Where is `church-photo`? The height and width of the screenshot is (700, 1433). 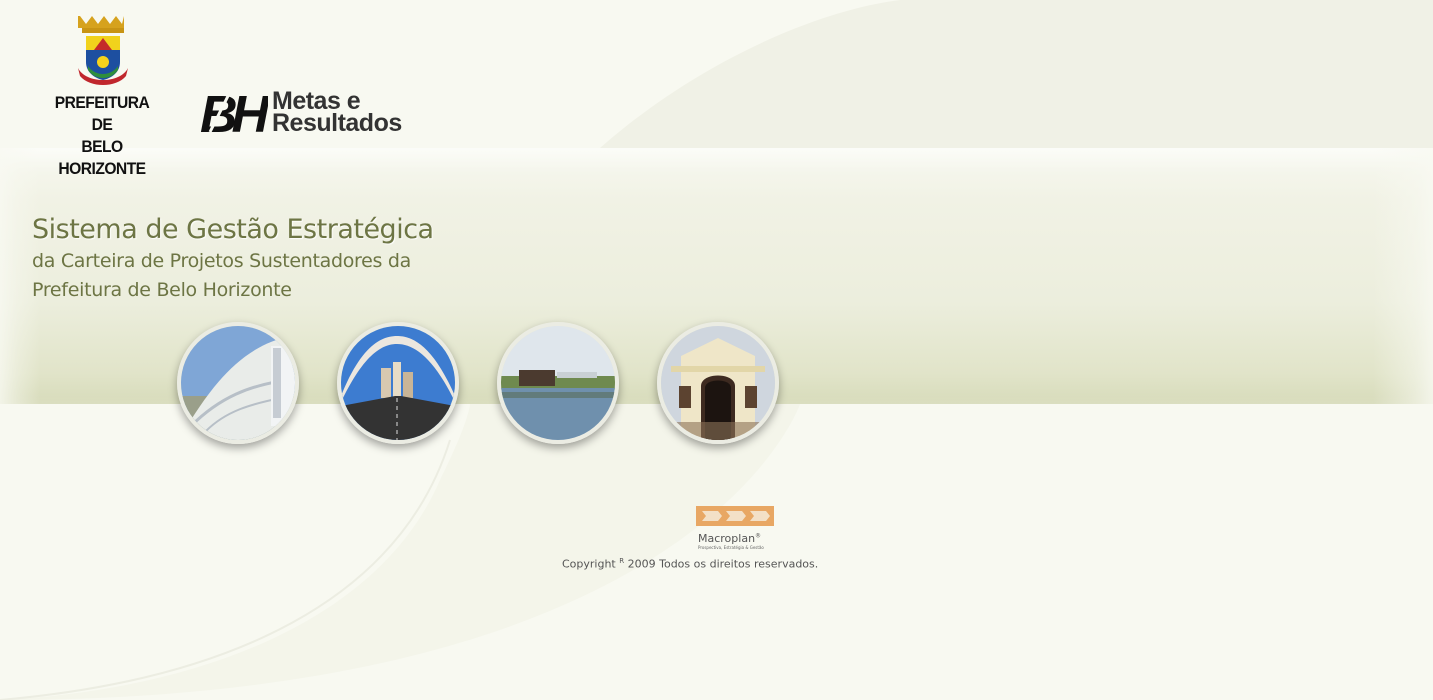
church-photo is located at coordinates (238, 383).